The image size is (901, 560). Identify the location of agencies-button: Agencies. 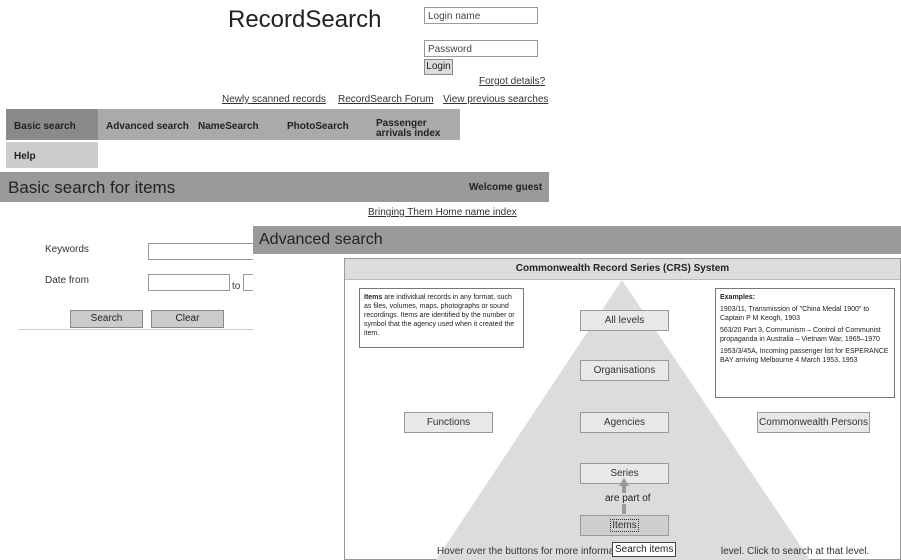
(624, 422).